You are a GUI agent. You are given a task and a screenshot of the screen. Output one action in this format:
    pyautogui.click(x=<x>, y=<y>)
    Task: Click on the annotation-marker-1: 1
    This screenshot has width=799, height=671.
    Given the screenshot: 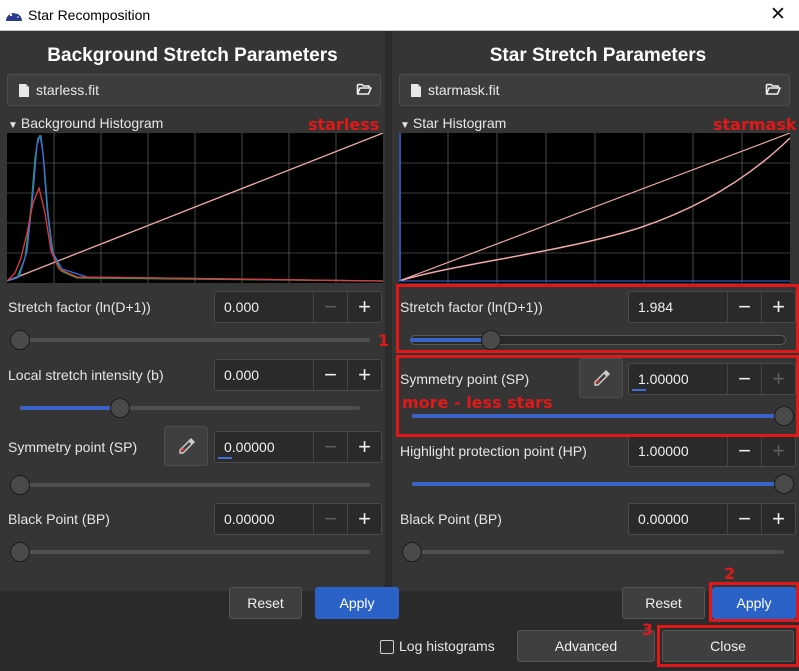 What is the action you would take?
    pyautogui.click(x=384, y=340)
    